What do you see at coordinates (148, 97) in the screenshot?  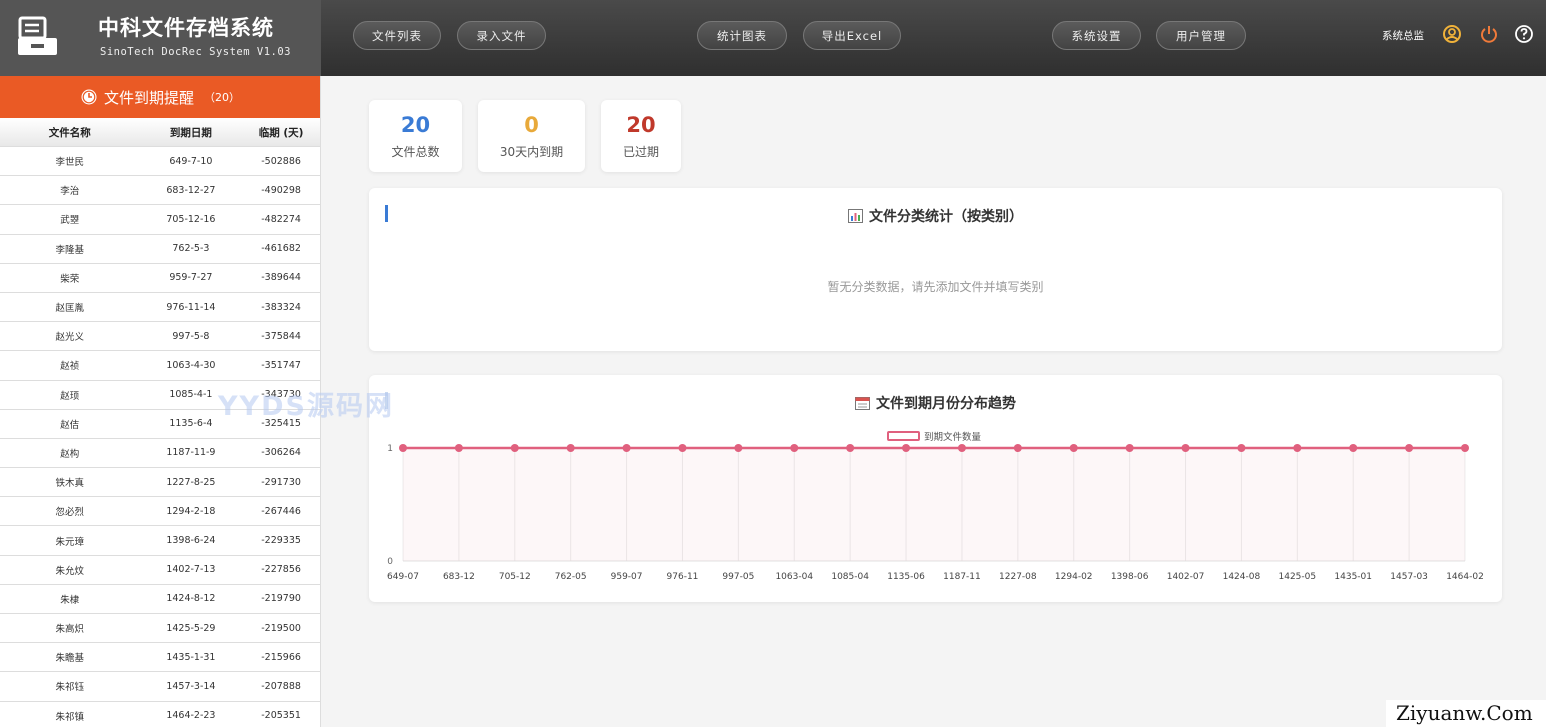 I see `sidebar-title: 文件到期提醒` at bounding box center [148, 97].